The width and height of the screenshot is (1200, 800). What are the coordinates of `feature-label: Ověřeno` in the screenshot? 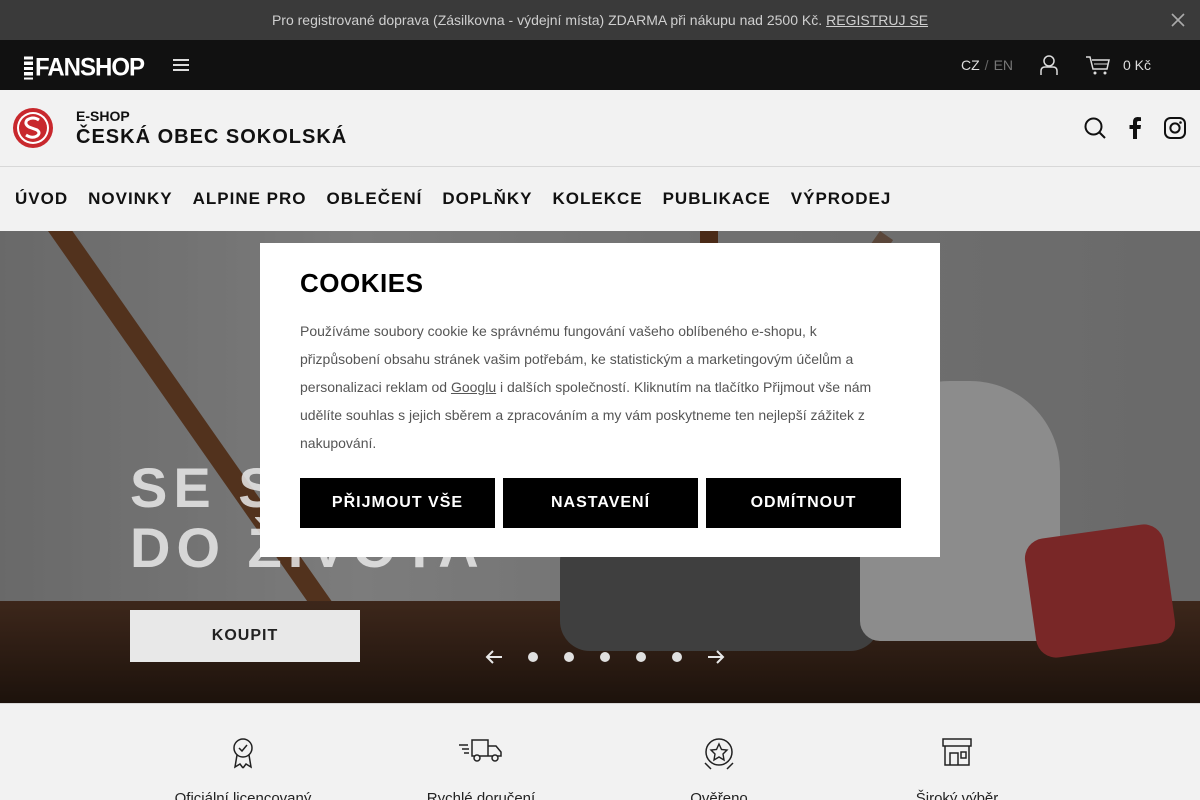 It's located at (719, 795).